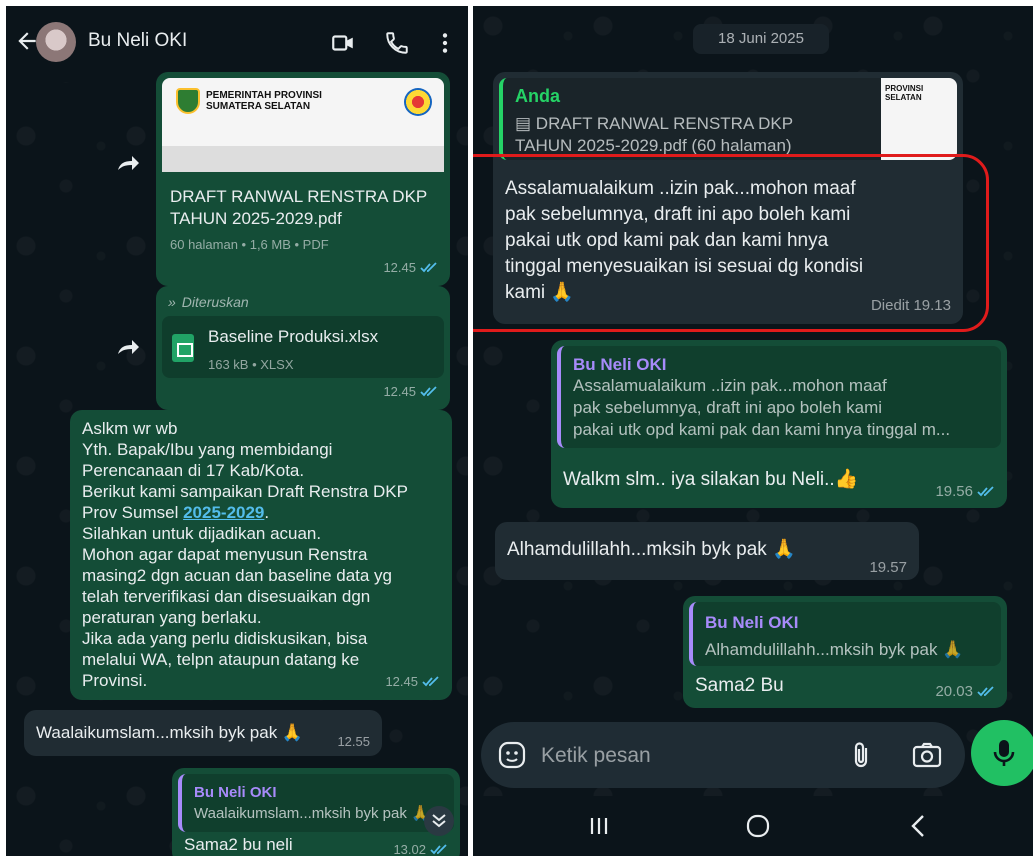 This screenshot has width=1033, height=856. I want to click on message-text: Alhamdulillahh...mksih byk pak 🙏, so click(651, 549).